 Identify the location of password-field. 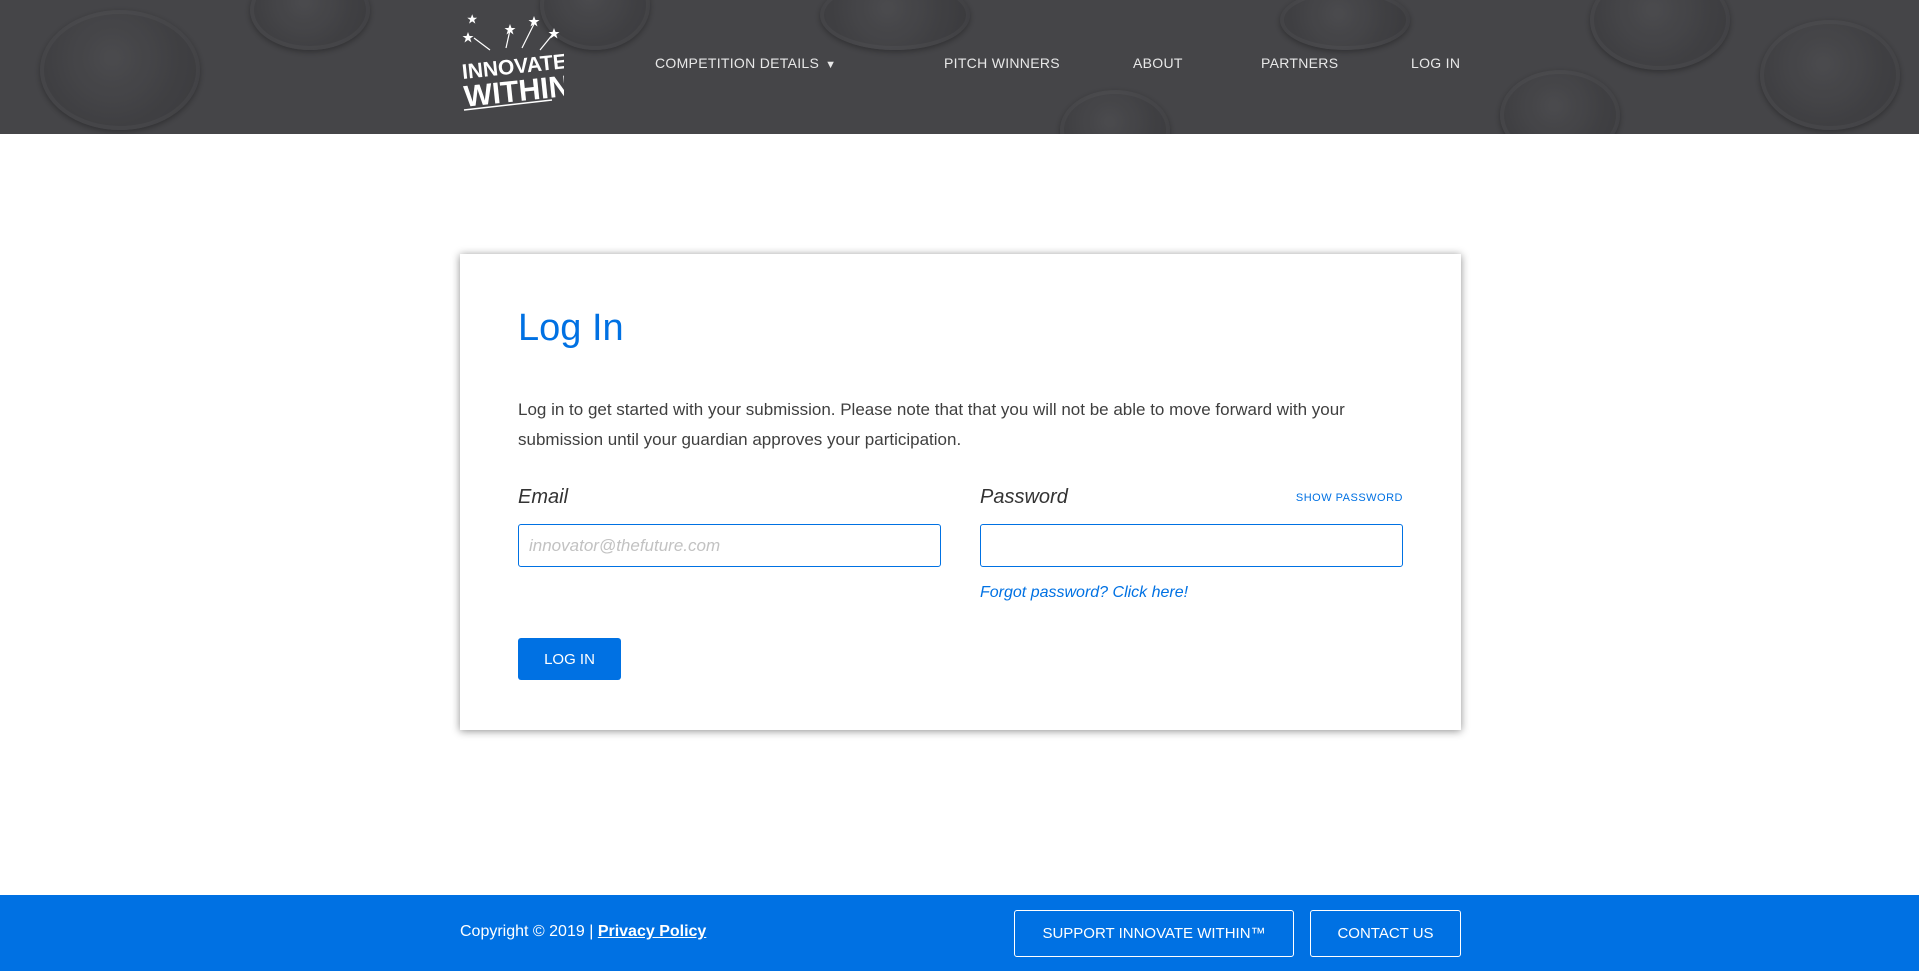
(1191, 545).